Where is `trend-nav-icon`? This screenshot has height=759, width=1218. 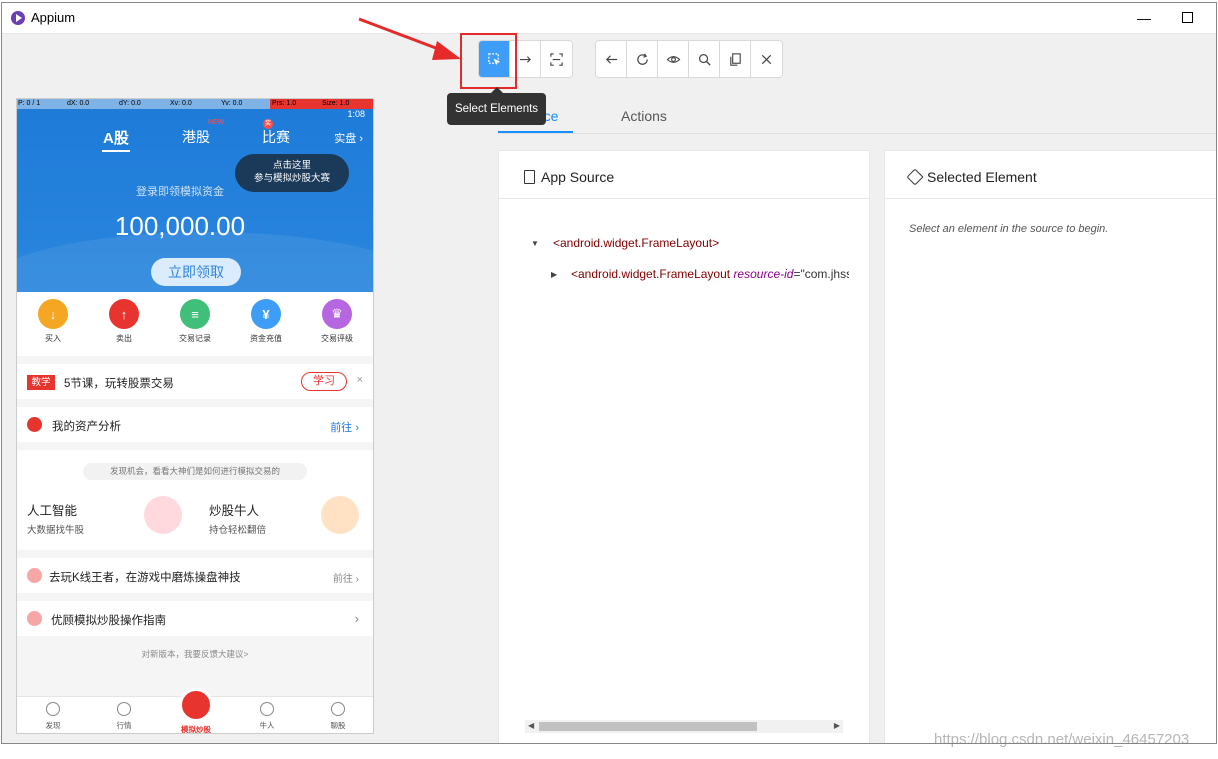
trend-nav-icon is located at coordinates (124, 709).